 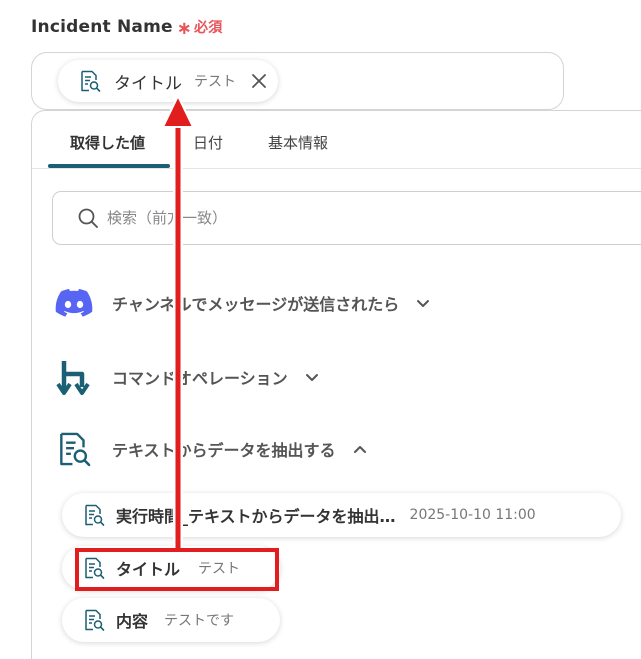 What do you see at coordinates (148, 83) in the screenshot?
I see `chip-label: タイトル` at bounding box center [148, 83].